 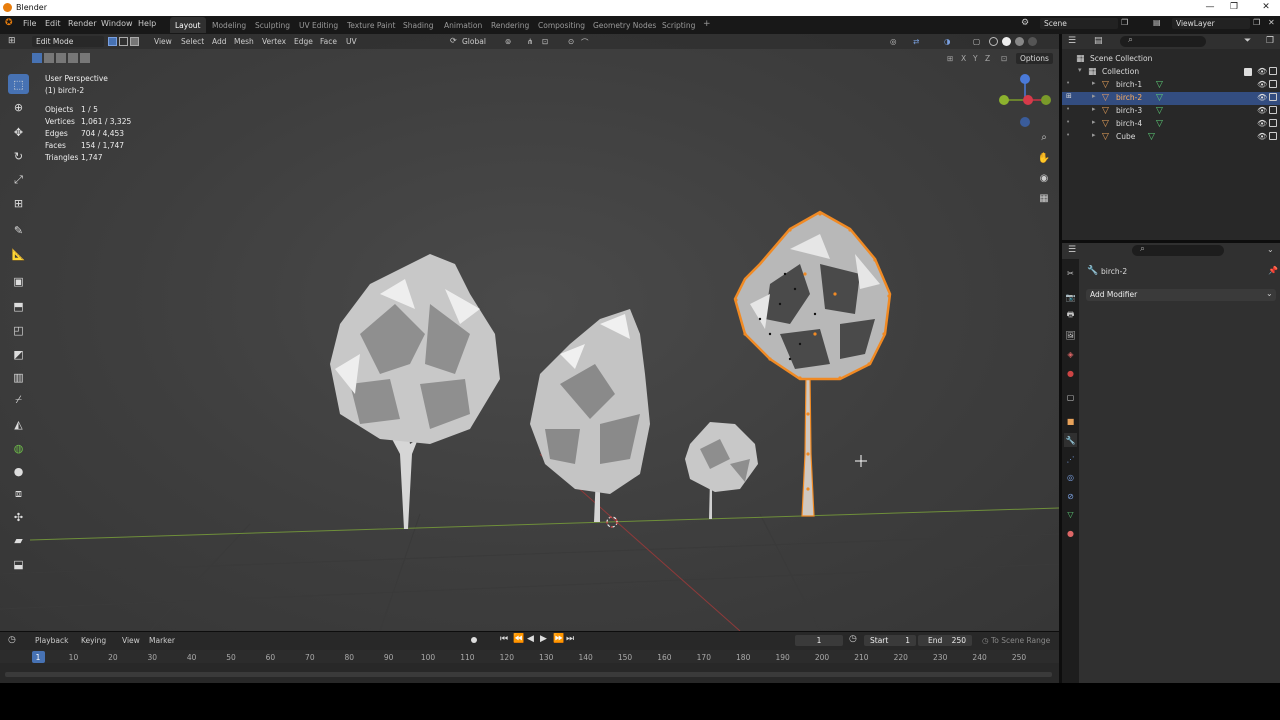 What do you see at coordinates (590, 415) in the screenshot?
I see `tree-birch-2-ghost` at bounding box center [590, 415].